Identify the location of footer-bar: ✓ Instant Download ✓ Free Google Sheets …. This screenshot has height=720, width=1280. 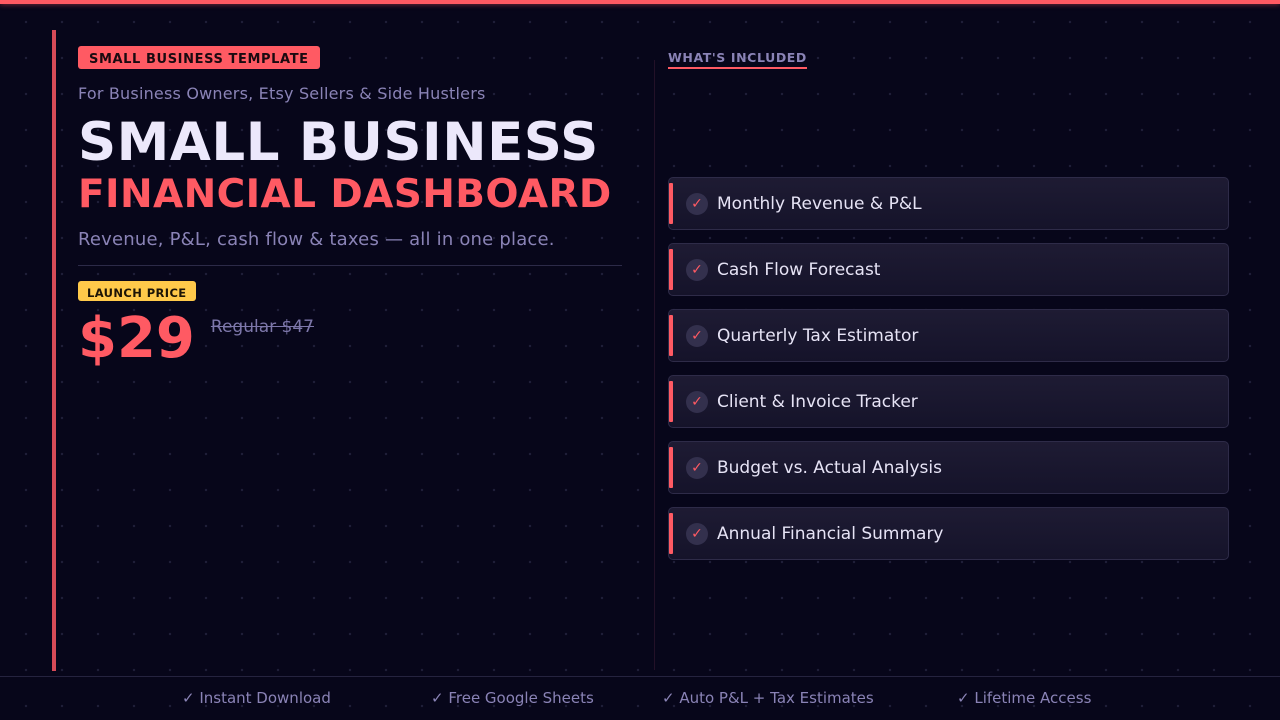
(640, 698).